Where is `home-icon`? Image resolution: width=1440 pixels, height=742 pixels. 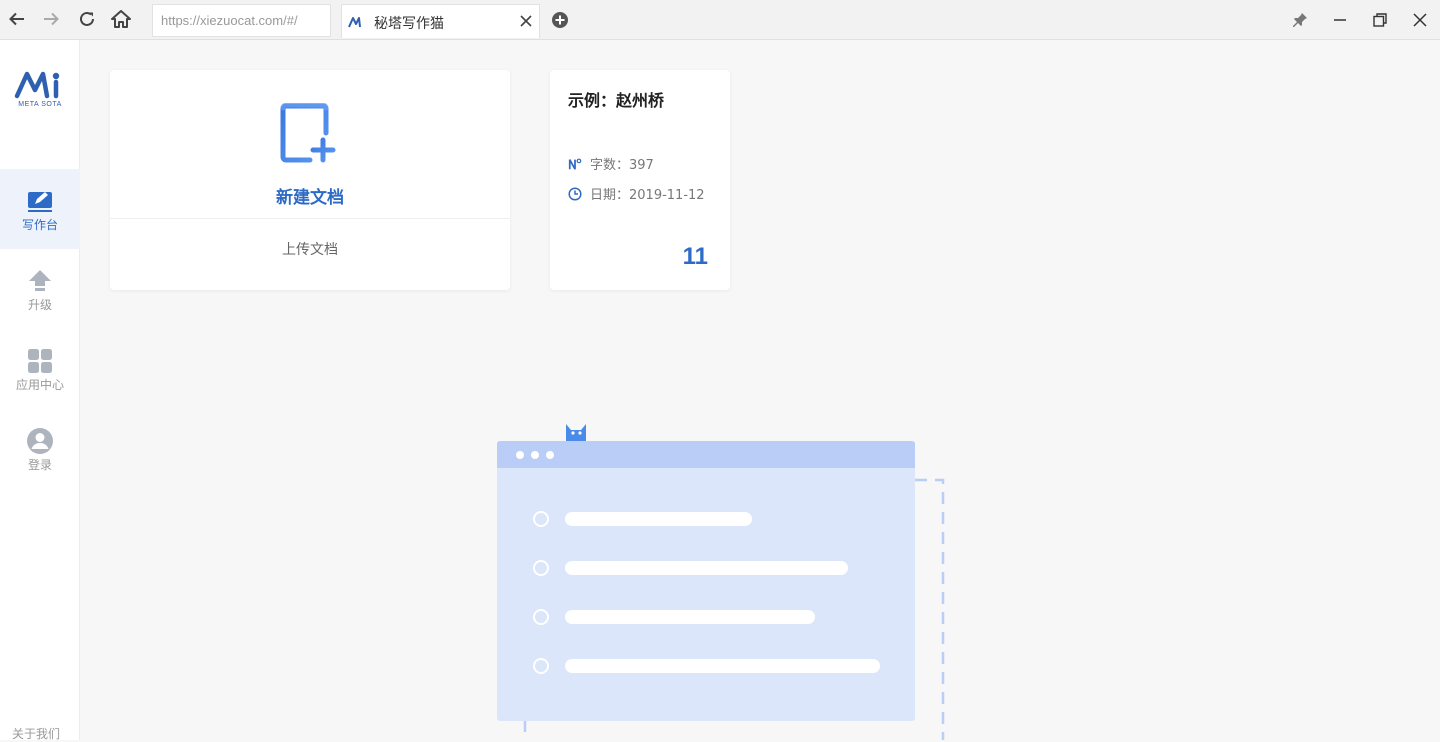 home-icon is located at coordinates (121, 19).